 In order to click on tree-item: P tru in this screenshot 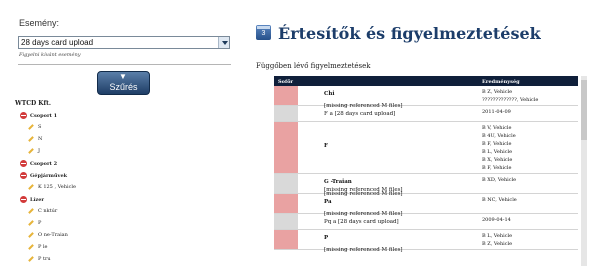, I will do `click(39, 258)`.